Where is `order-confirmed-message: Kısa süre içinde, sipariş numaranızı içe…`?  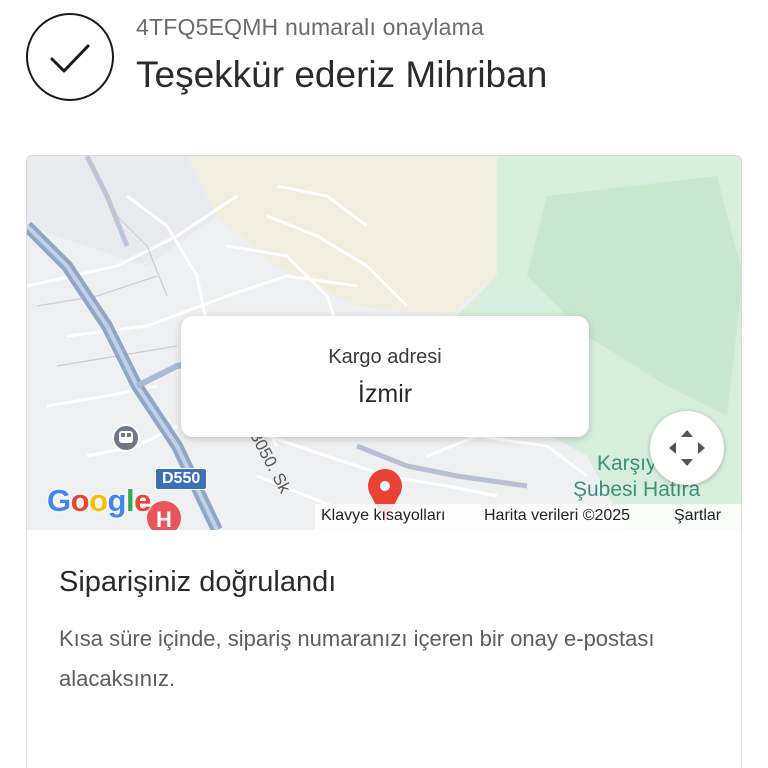
order-confirmed-message: Kısa süre içinde, sipariş numaranızı içe… is located at coordinates (357, 658).